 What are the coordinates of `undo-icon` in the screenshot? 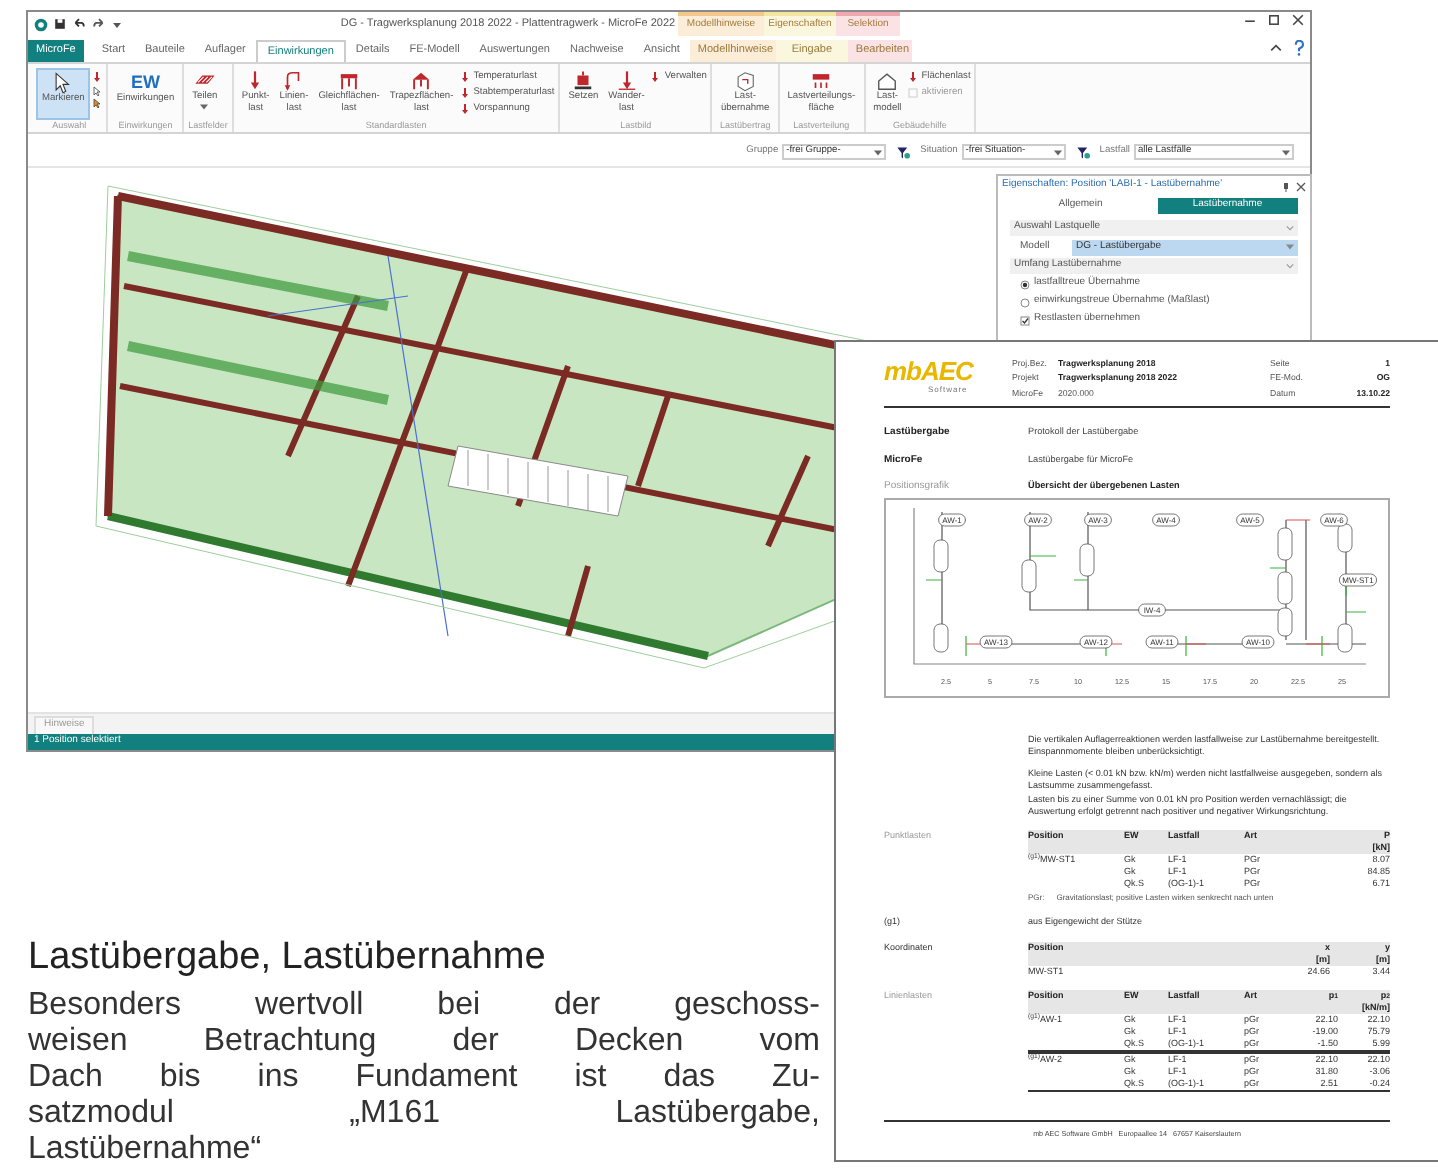 It's located at (79, 24).